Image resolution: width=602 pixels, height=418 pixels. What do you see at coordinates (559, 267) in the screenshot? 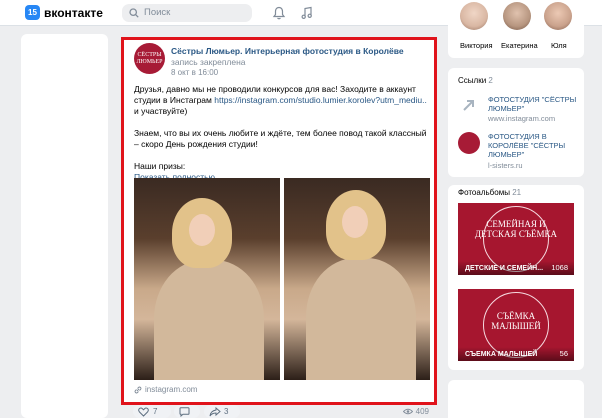
I see `album-count: 1068` at bounding box center [559, 267].